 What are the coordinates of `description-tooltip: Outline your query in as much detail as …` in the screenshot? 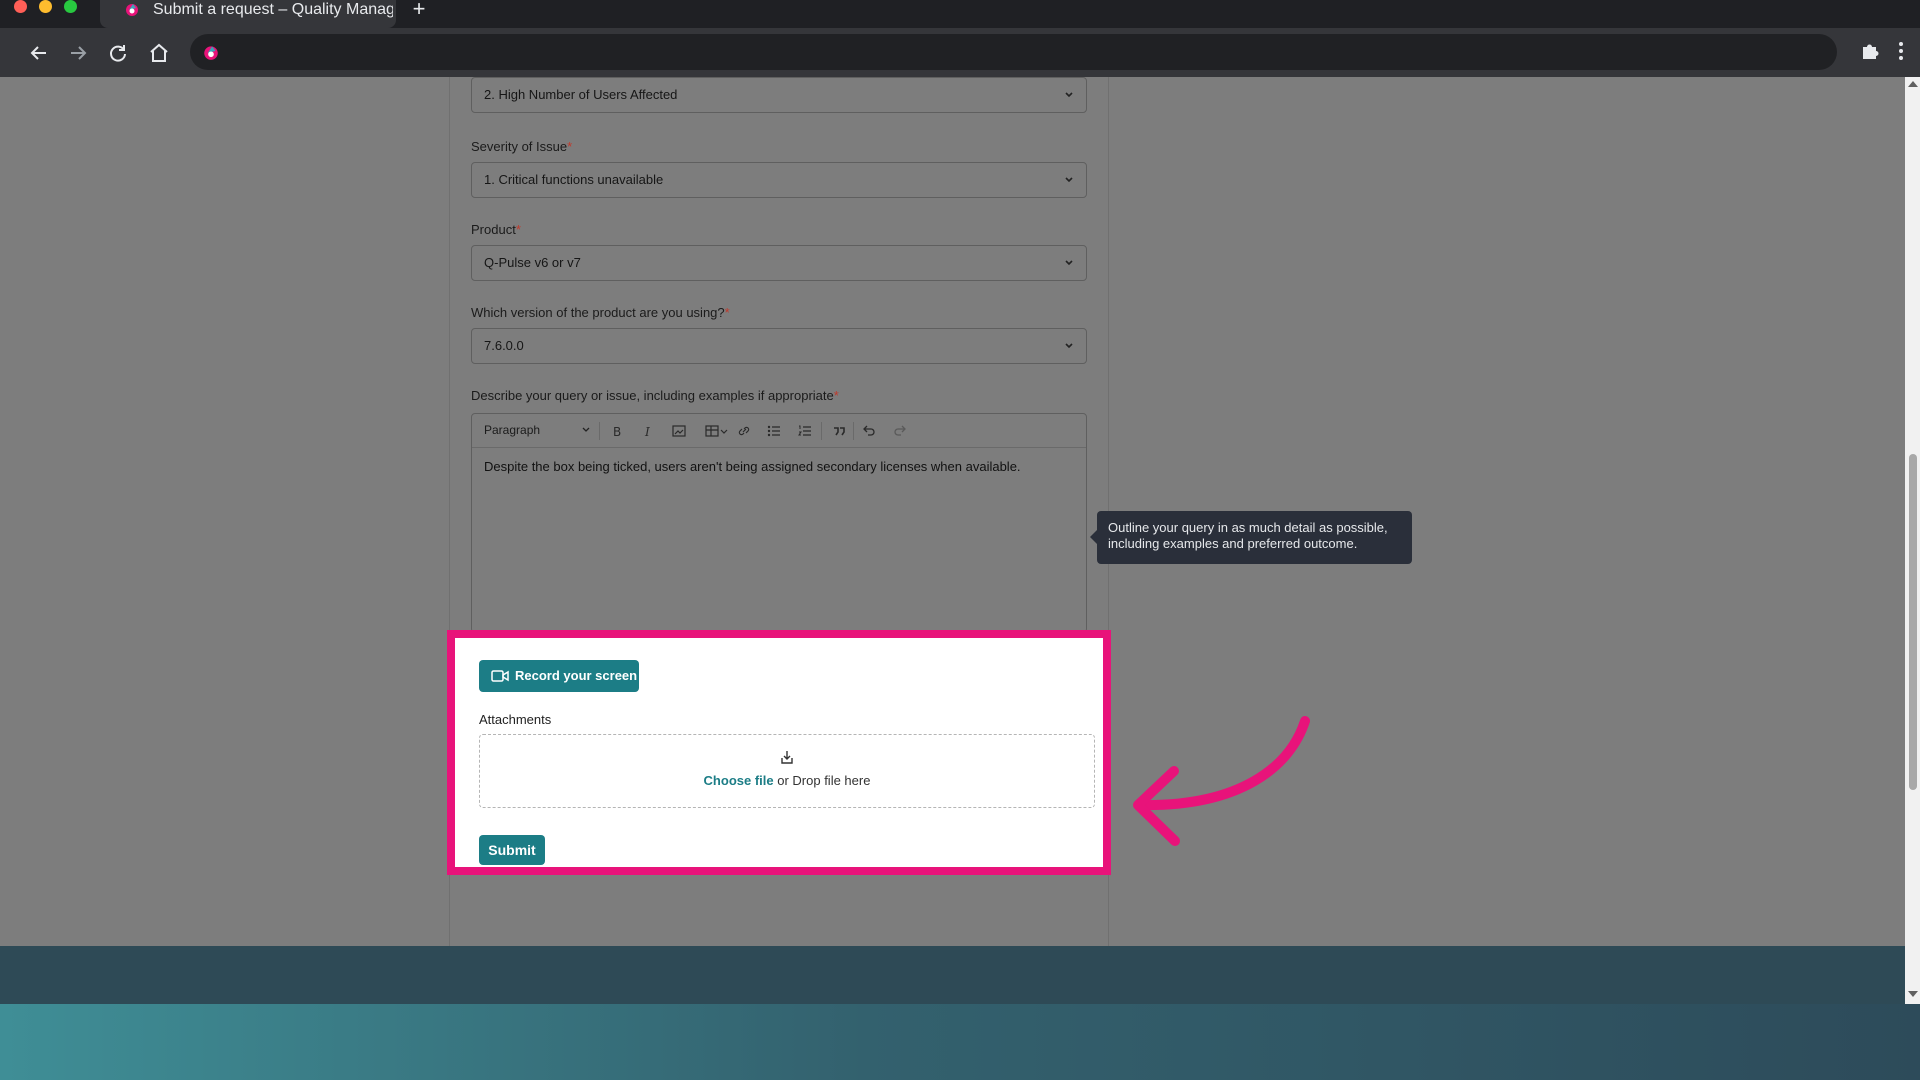 It's located at (1251, 537).